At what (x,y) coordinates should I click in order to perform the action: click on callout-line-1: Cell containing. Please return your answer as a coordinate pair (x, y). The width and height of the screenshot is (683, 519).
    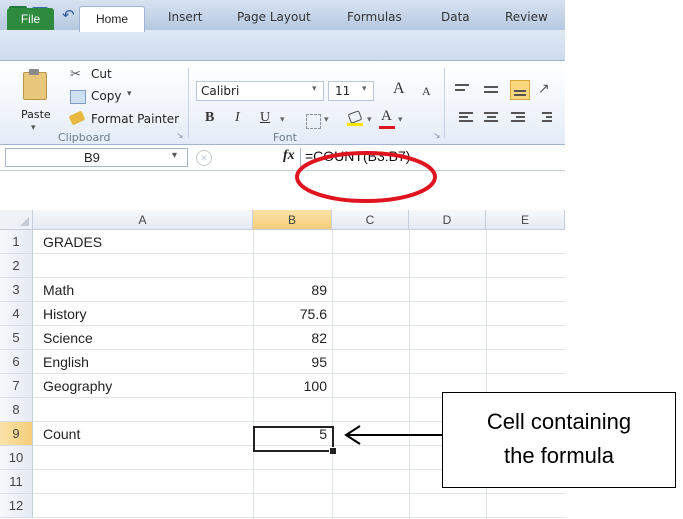
    Looking at the image, I should click on (559, 421).